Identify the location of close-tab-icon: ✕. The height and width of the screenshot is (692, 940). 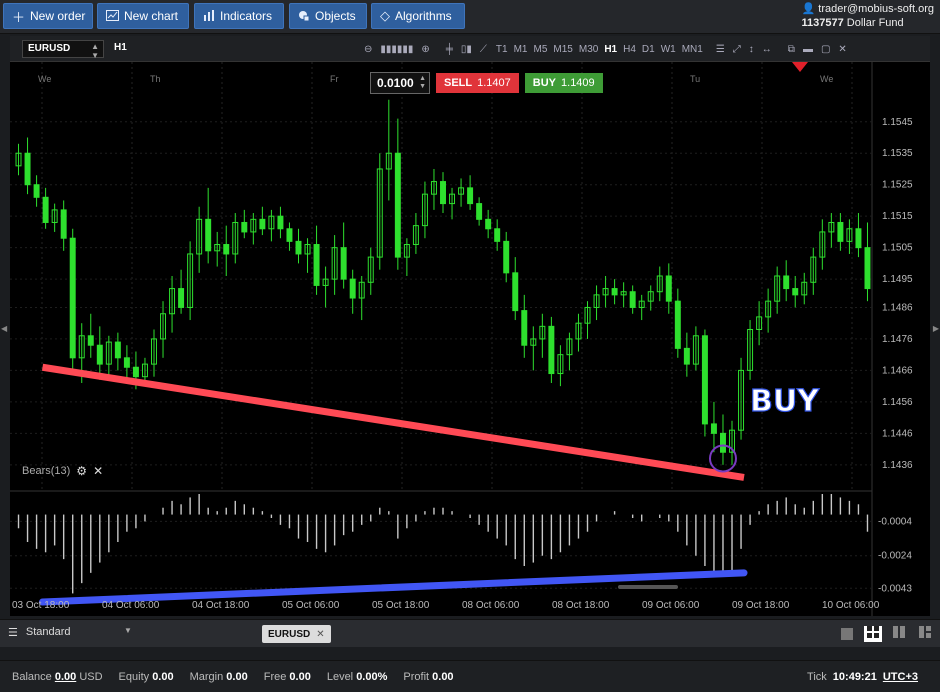
(320, 634).